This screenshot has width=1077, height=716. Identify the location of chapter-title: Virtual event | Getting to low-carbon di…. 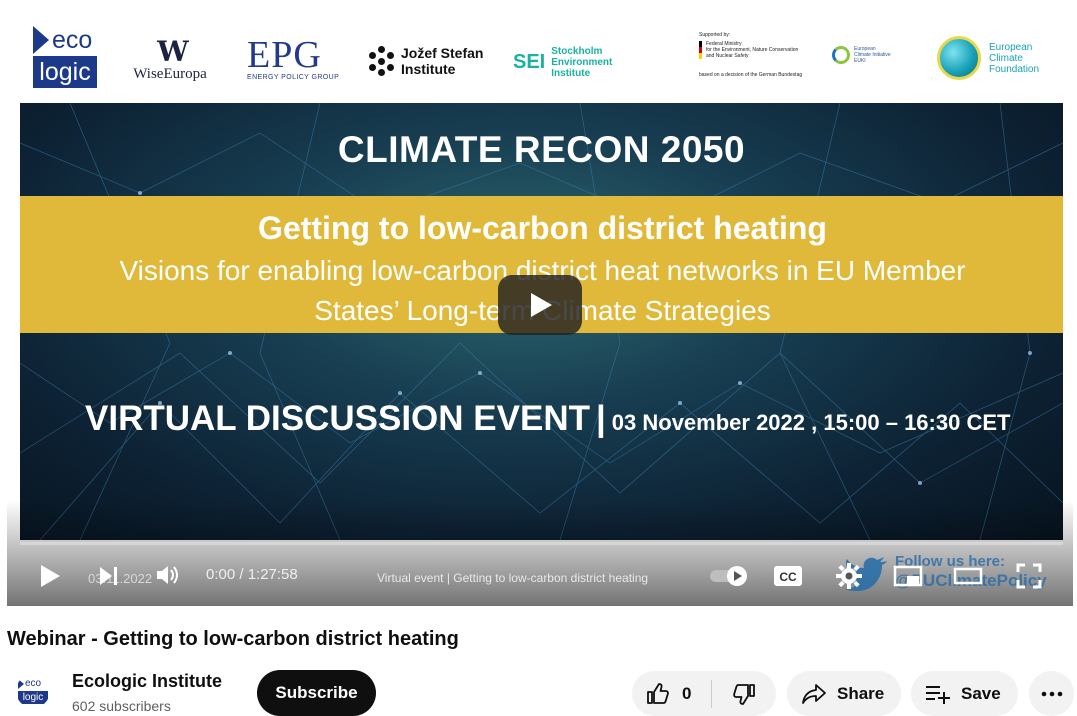
(512, 578).